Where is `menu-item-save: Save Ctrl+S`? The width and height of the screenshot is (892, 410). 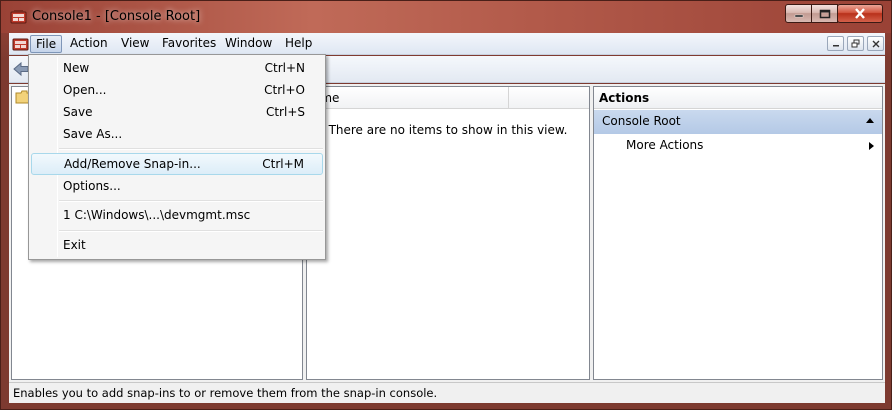
menu-item-save: Save Ctrl+S is located at coordinates (177, 113).